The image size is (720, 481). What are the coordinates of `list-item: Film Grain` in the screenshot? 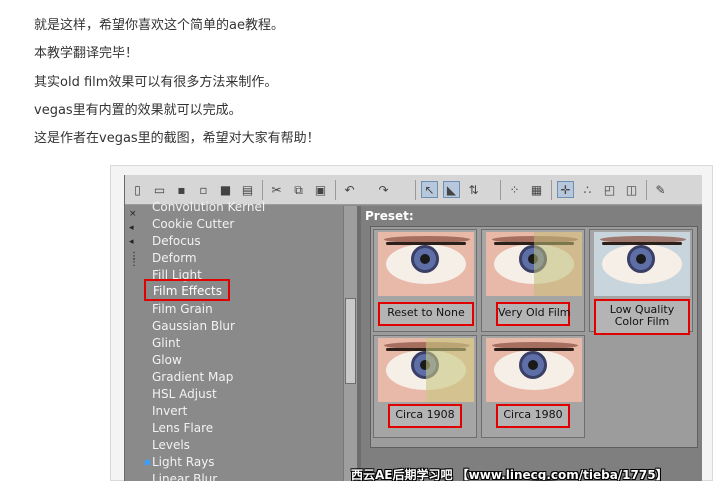 It's located at (182, 309).